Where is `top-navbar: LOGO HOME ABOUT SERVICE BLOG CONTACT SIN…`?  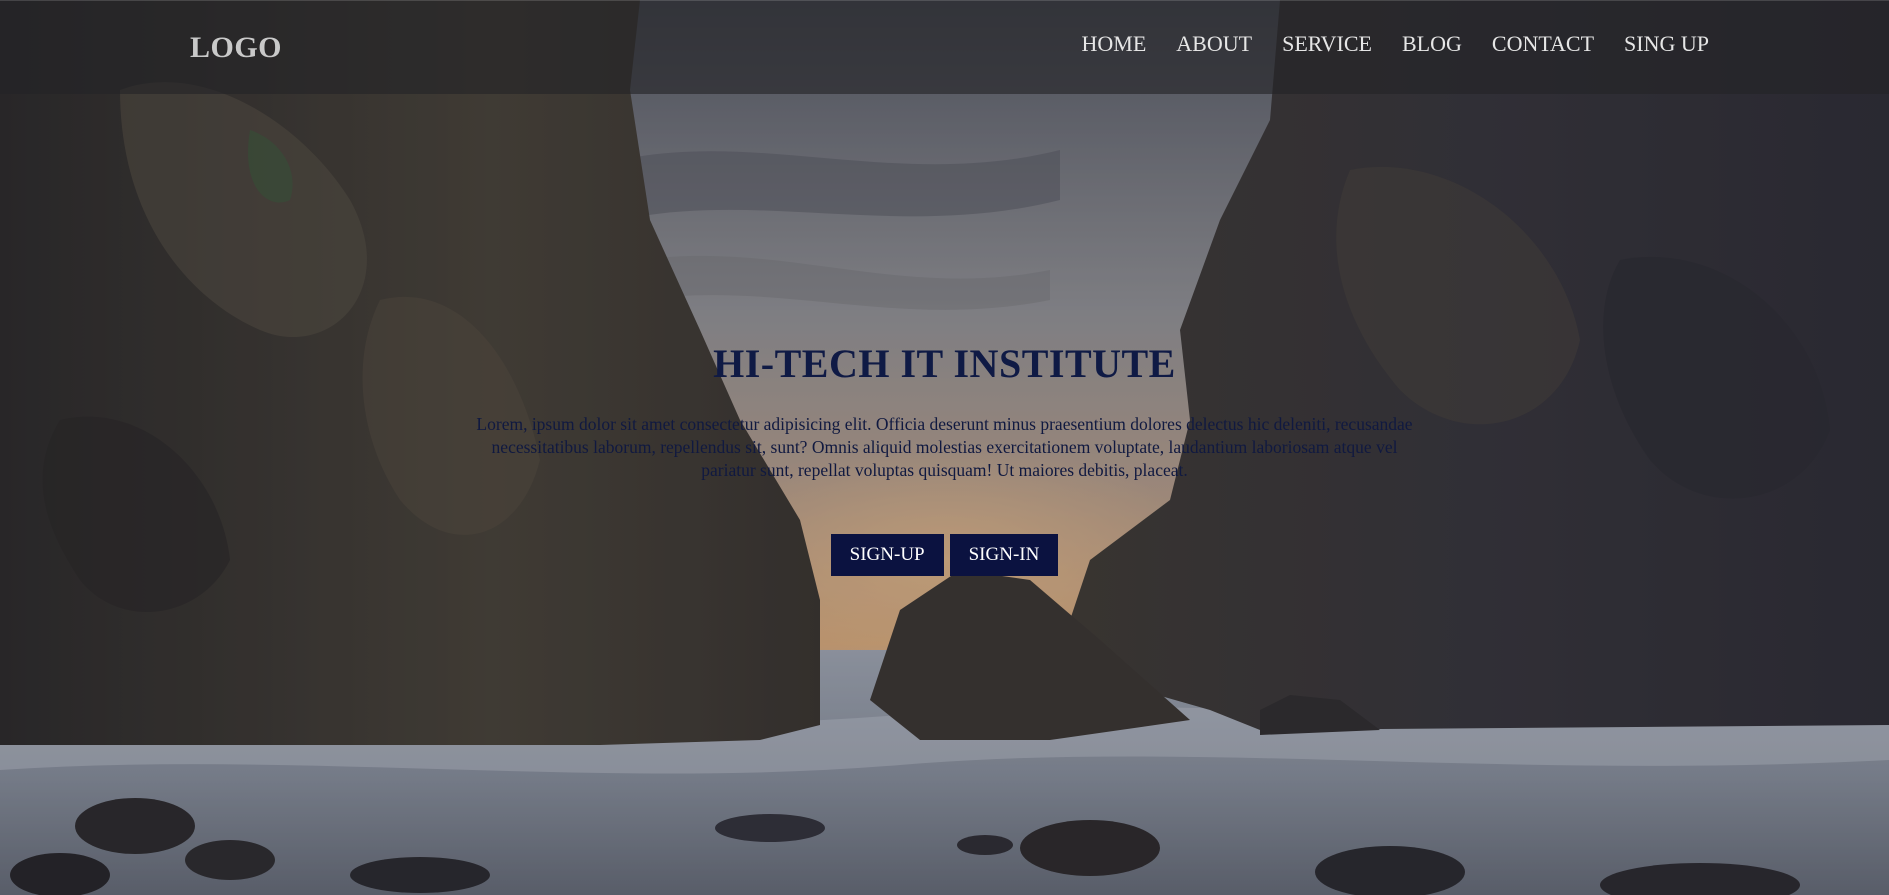
top-navbar: LOGO HOME ABOUT SERVICE BLOG CONTACT SIN… is located at coordinates (944, 47).